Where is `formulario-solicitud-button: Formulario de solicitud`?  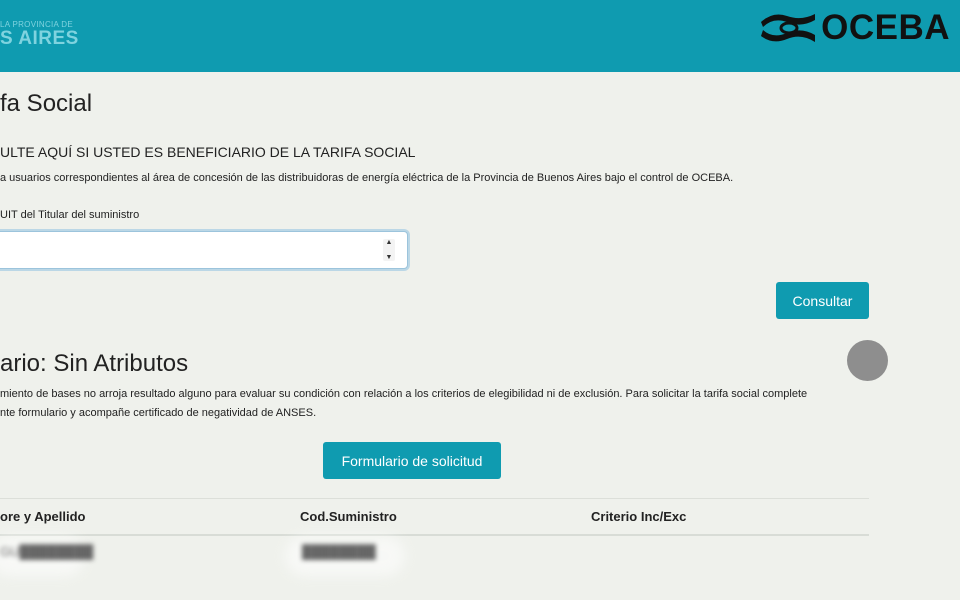
formulario-solicitud-button: Formulario de solicitud is located at coordinates (412, 460).